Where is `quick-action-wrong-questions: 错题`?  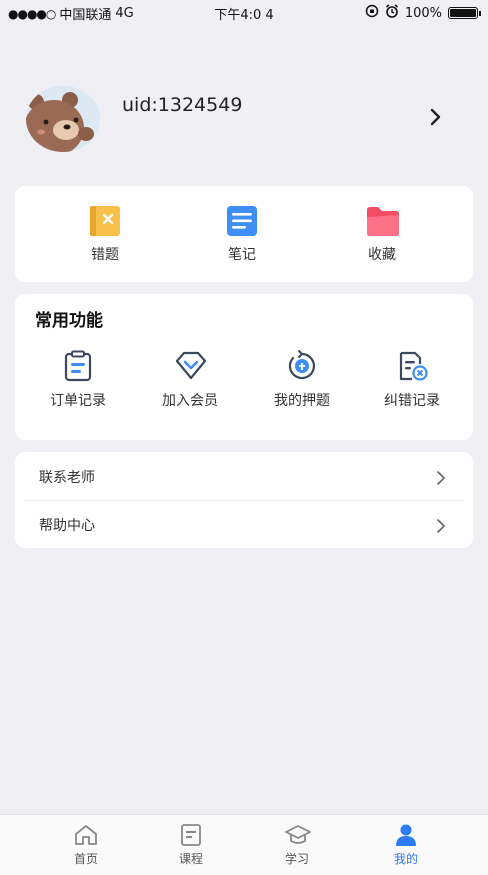 quick-action-wrong-questions: 错题 is located at coordinates (105, 234).